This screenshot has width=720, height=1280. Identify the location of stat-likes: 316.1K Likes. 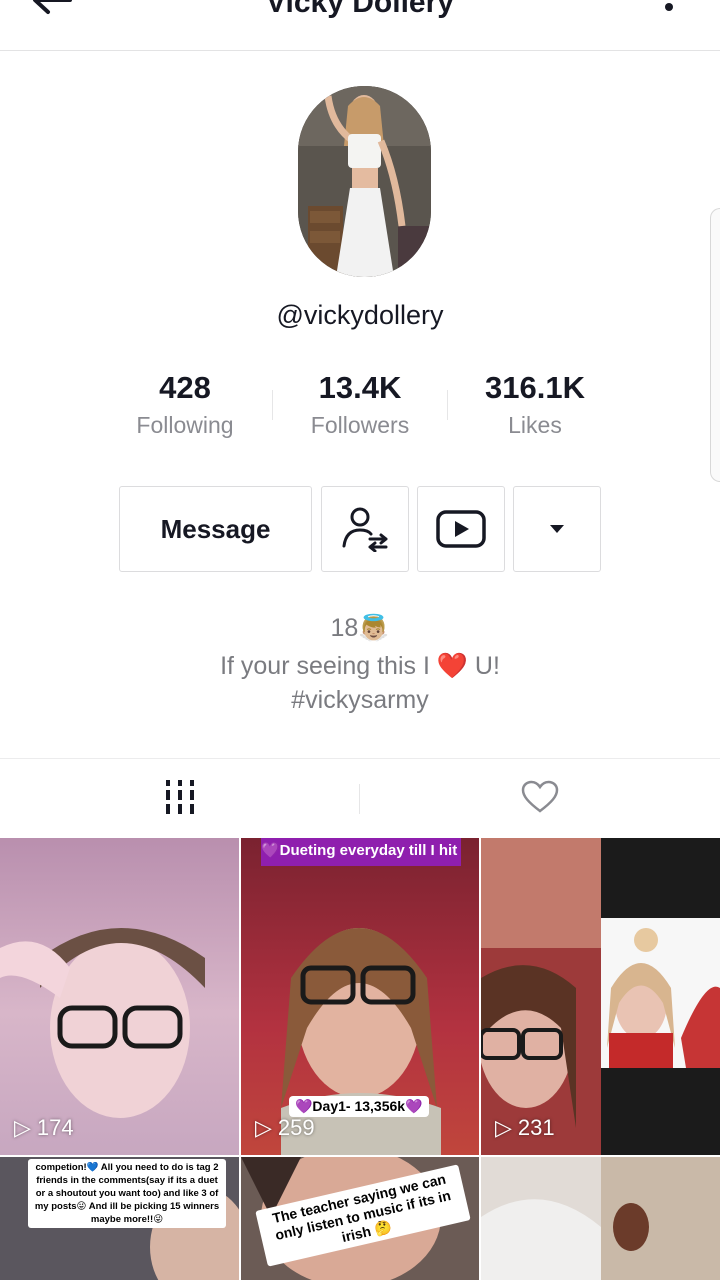
(535, 403).